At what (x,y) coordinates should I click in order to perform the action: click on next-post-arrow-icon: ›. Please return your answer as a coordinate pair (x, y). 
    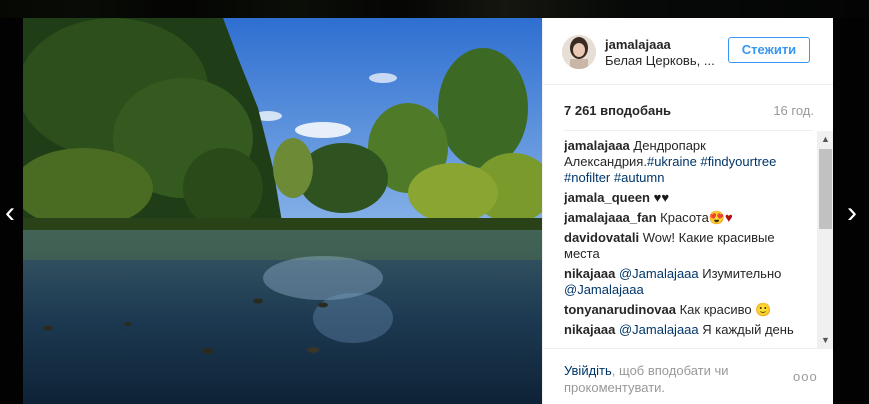
    Looking at the image, I should click on (852, 213).